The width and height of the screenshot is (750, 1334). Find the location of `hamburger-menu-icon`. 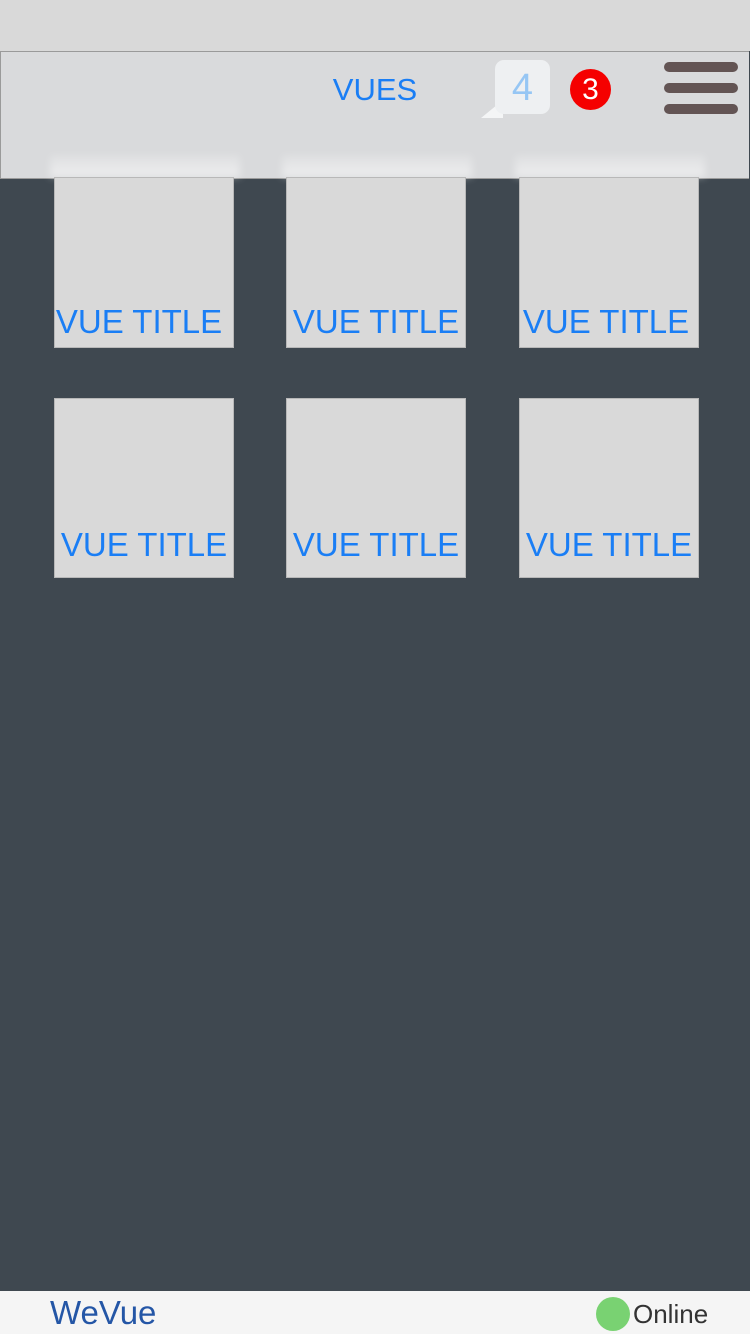

hamburger-menu-icon is located at coordinates (701, 88).